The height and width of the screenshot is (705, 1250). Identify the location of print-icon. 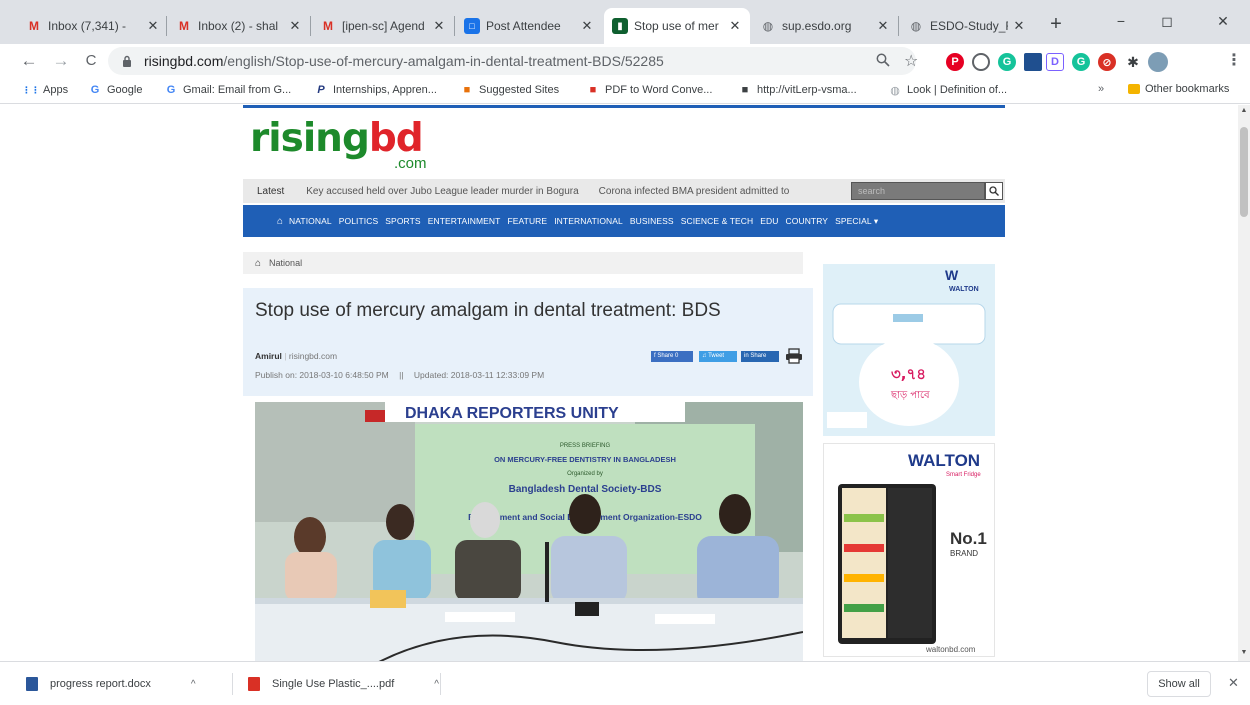
(794, 356).